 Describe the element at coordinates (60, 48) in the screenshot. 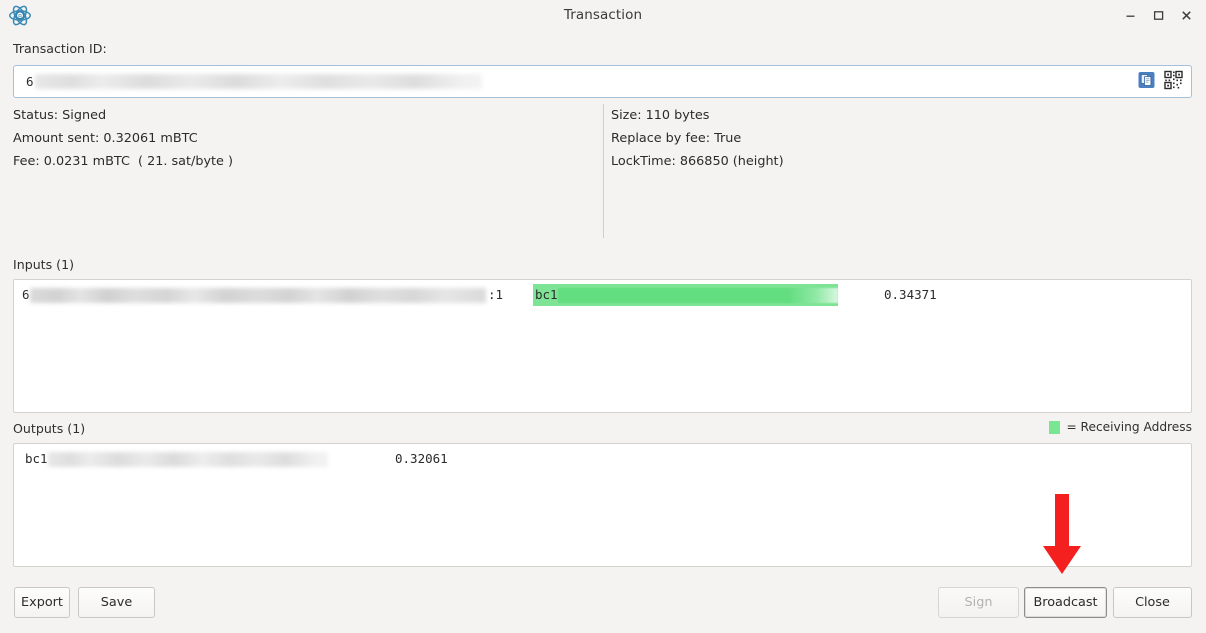

I see `transaction-id-label: Transaction ID:` at that location.